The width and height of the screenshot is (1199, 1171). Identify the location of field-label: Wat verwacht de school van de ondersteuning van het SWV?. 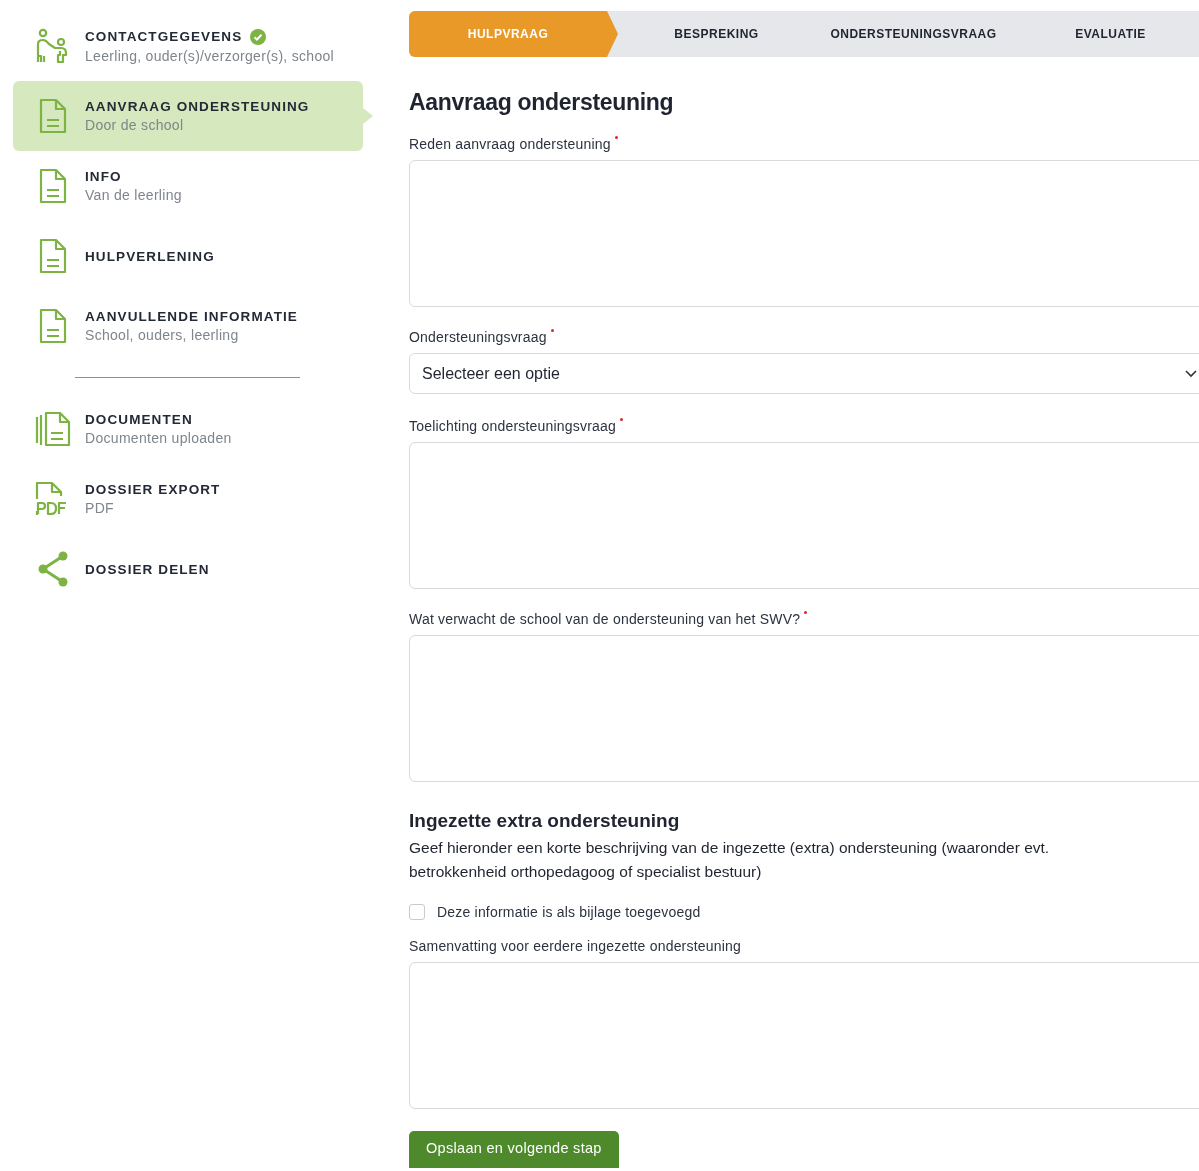
(804, 619).